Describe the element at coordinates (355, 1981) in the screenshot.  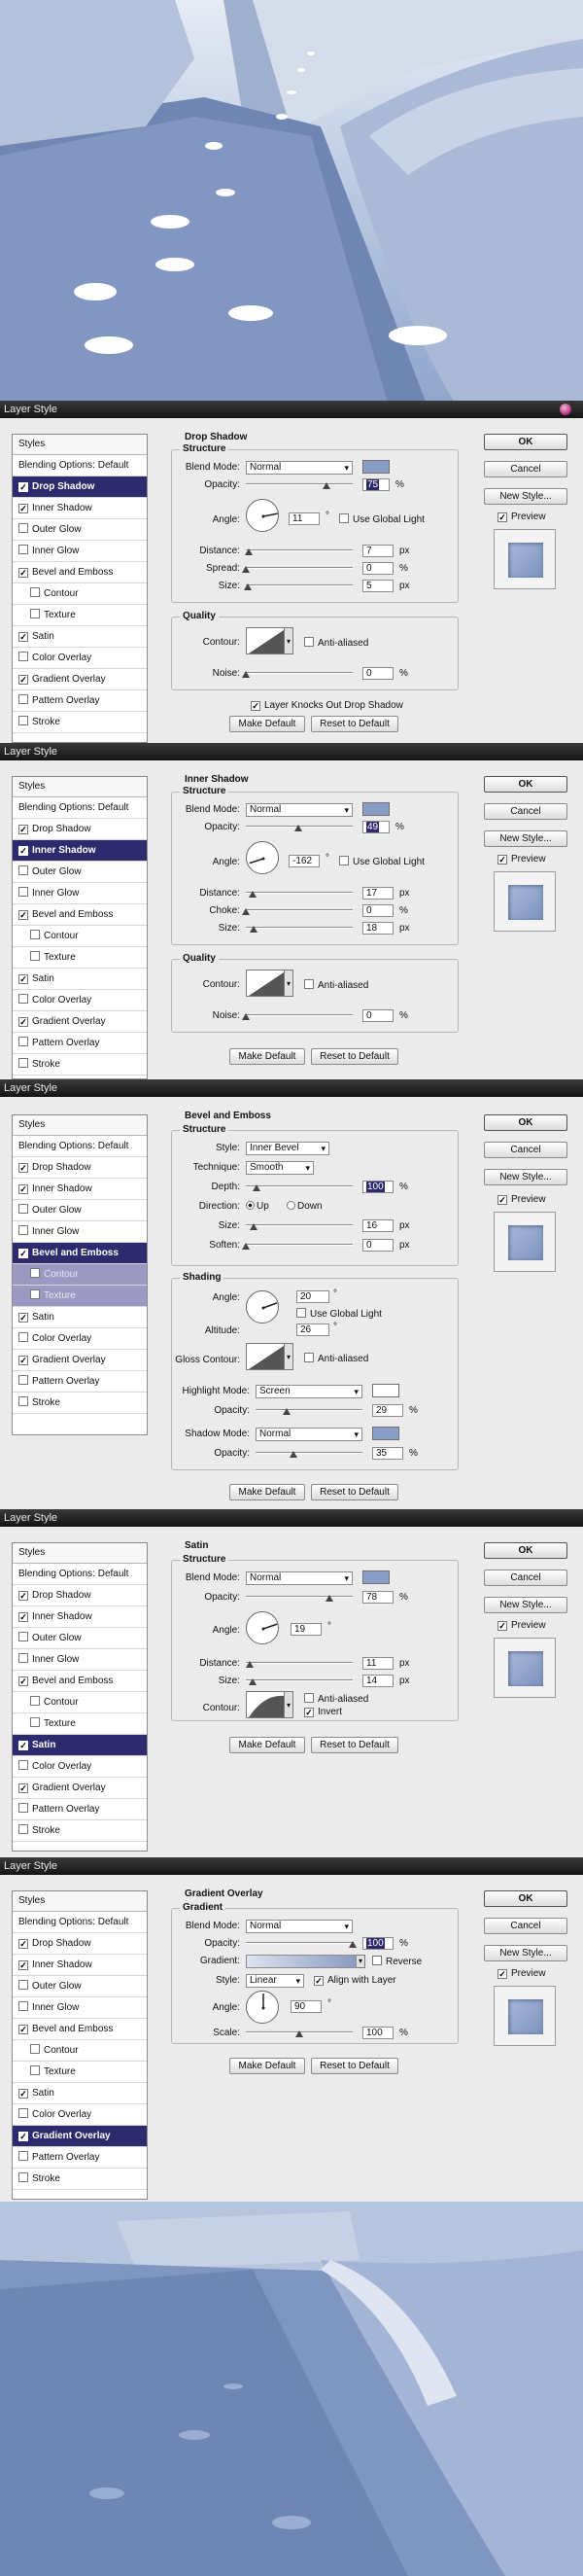
I see `align-with-layer-checkbox: Align with Layer` at that location.